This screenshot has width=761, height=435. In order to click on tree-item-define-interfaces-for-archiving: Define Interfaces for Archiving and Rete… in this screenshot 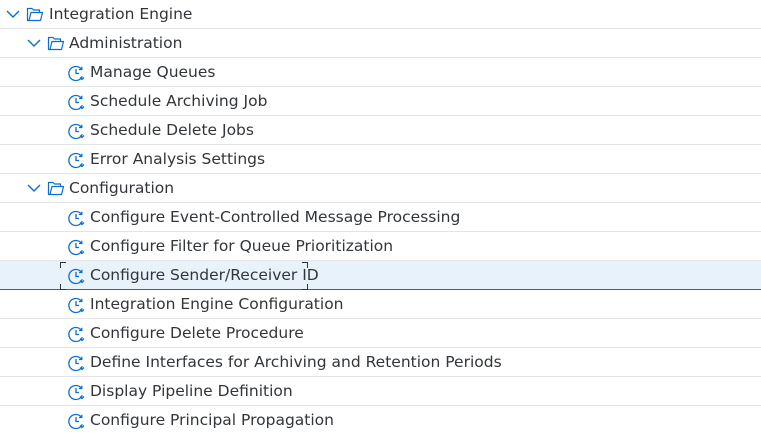, I will do `click(380, 362)`.